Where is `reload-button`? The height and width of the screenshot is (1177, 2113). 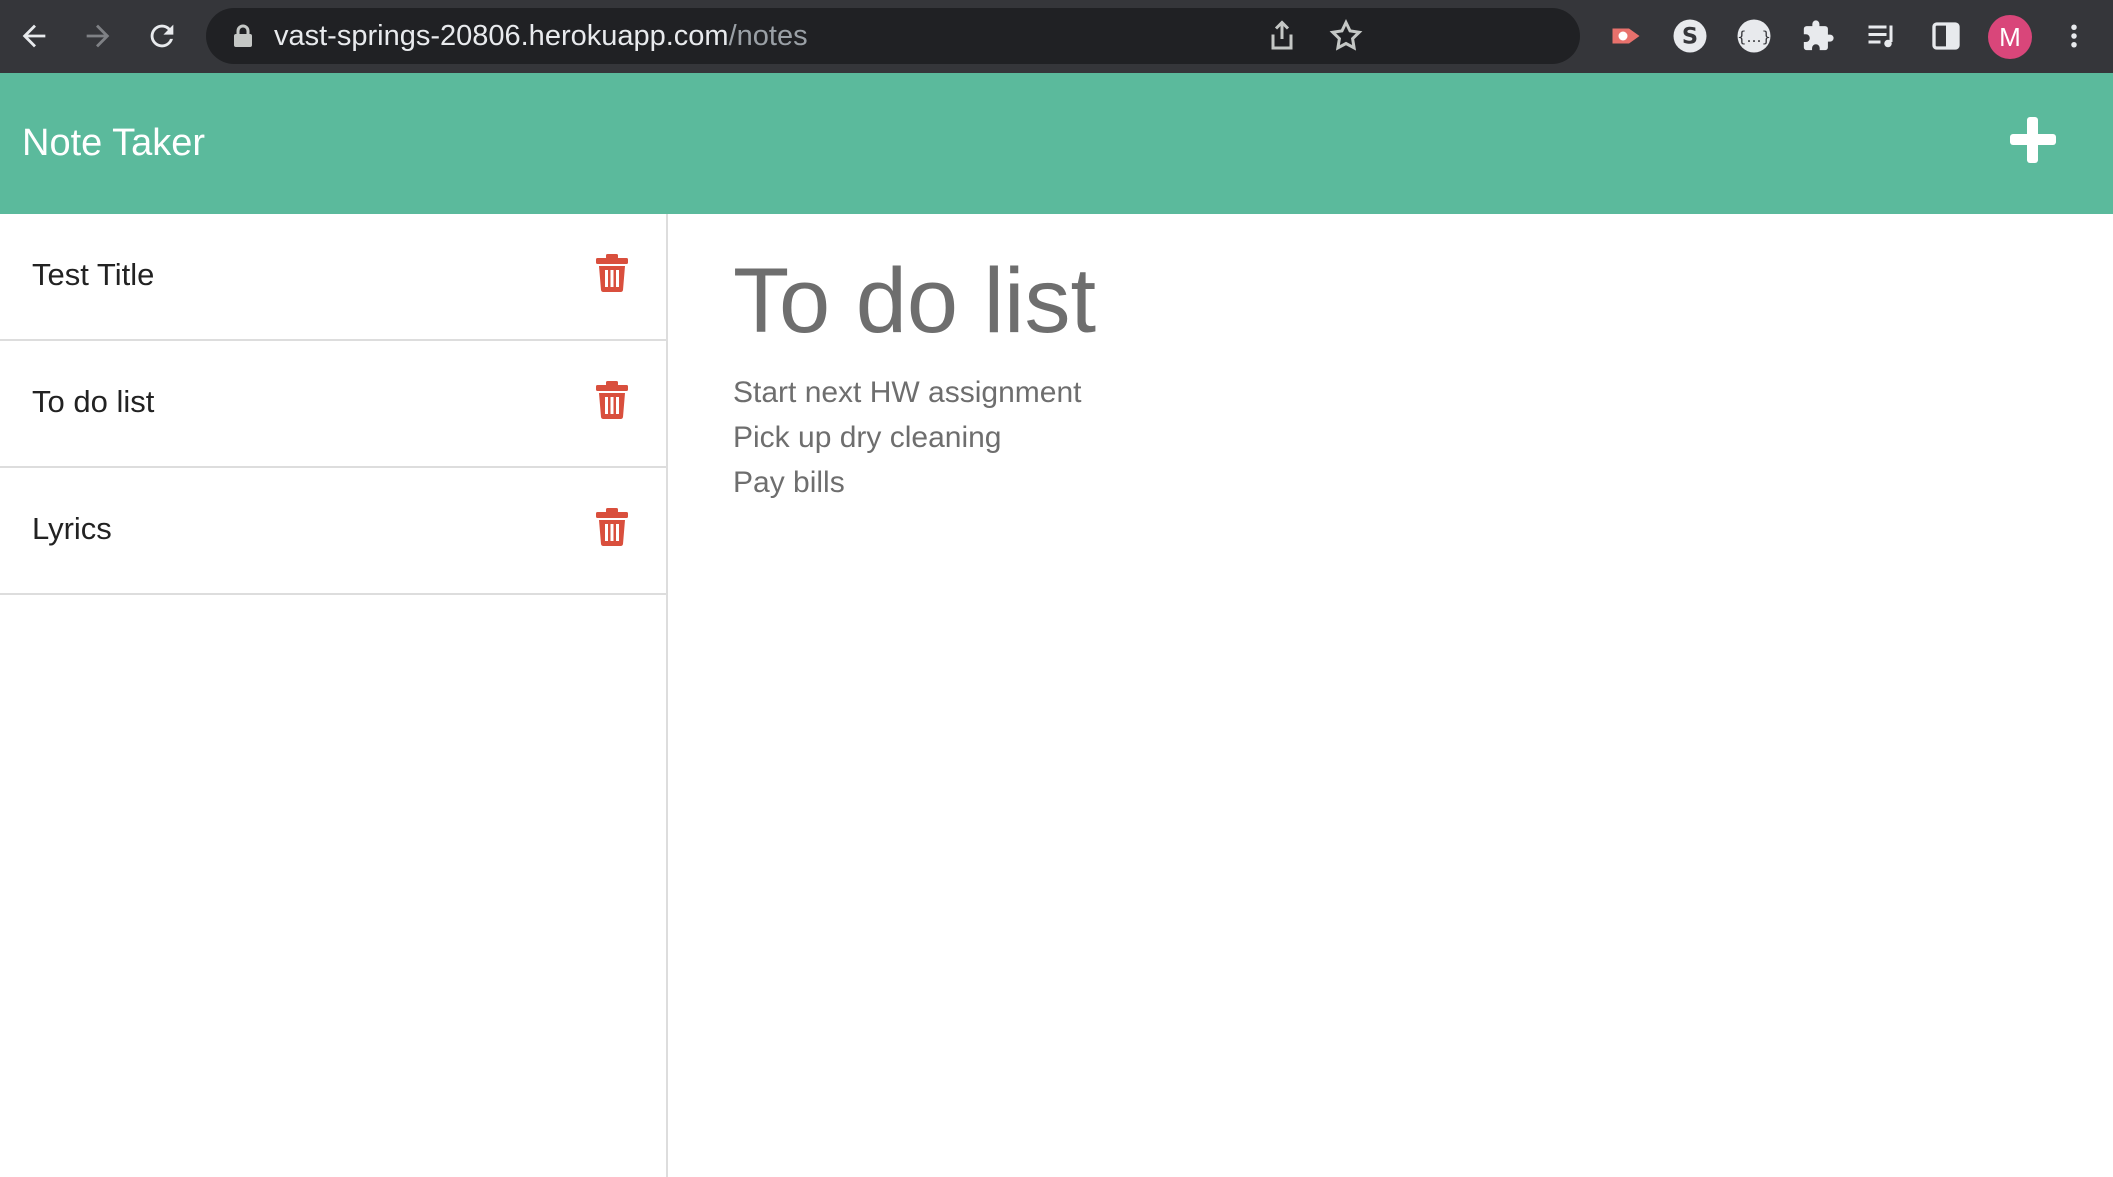 reload-button is located at coordinates (162, 36).